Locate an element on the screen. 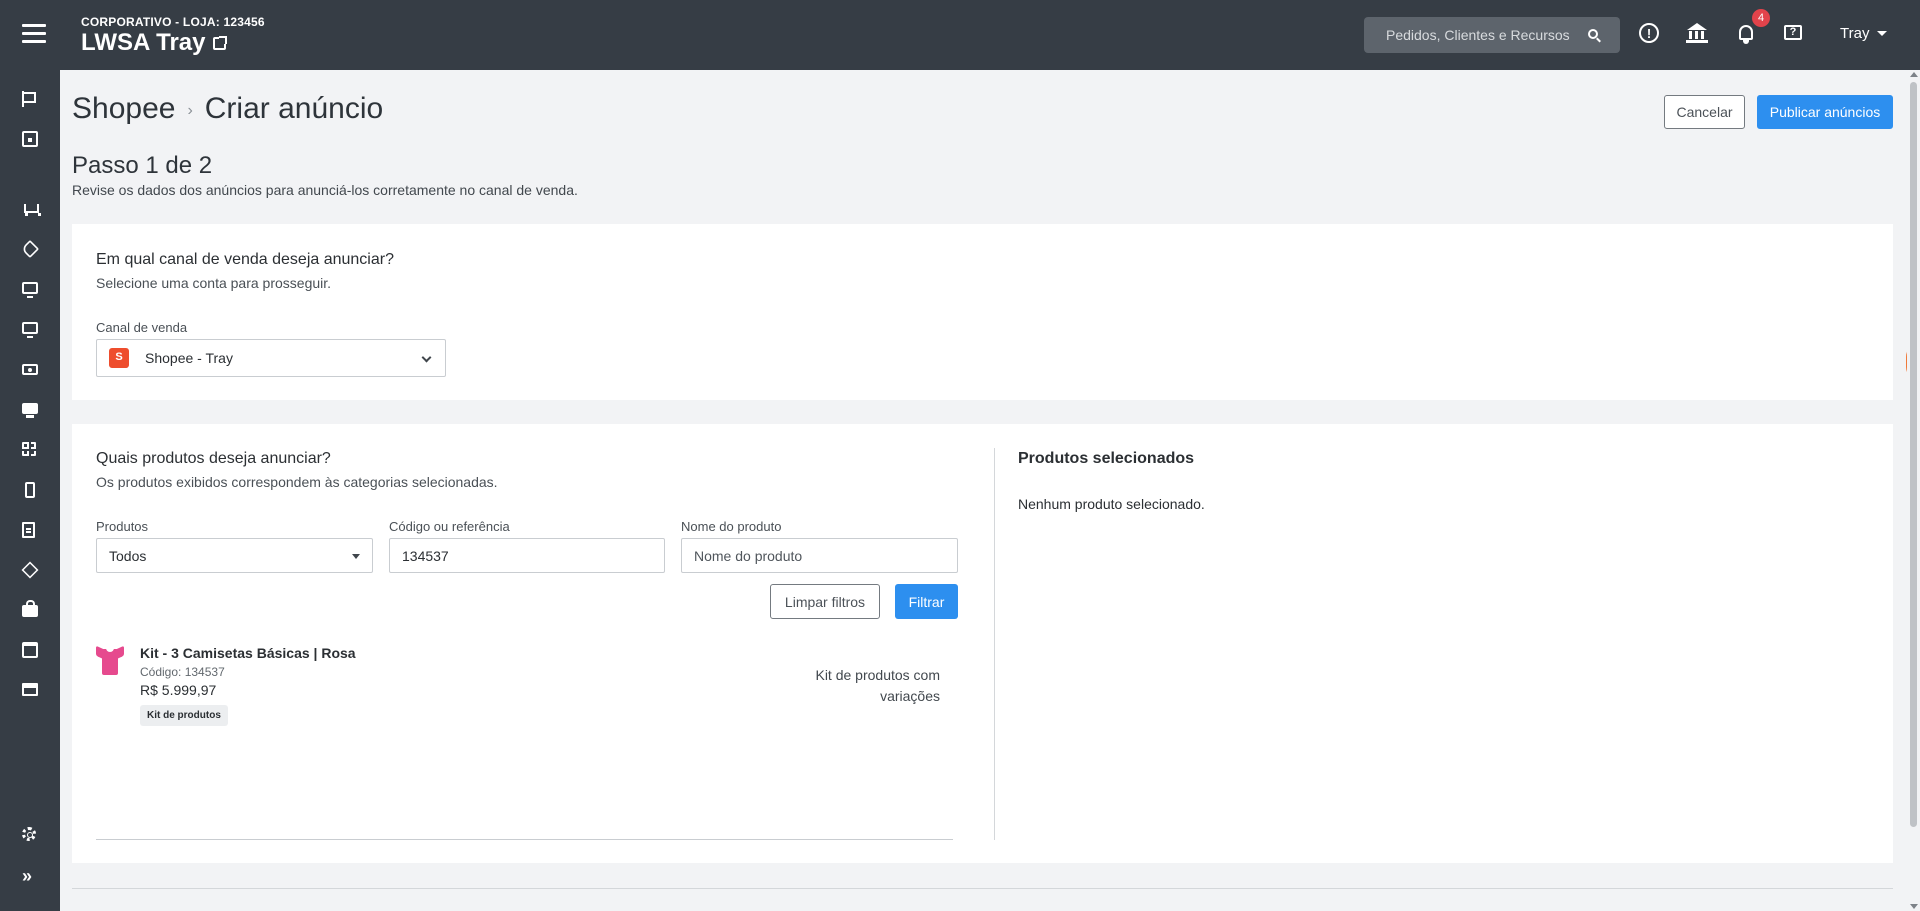 Image resolution: width=1920 pixels, height=911 pixels. bank-icon is located at coordinates (1697, 34).